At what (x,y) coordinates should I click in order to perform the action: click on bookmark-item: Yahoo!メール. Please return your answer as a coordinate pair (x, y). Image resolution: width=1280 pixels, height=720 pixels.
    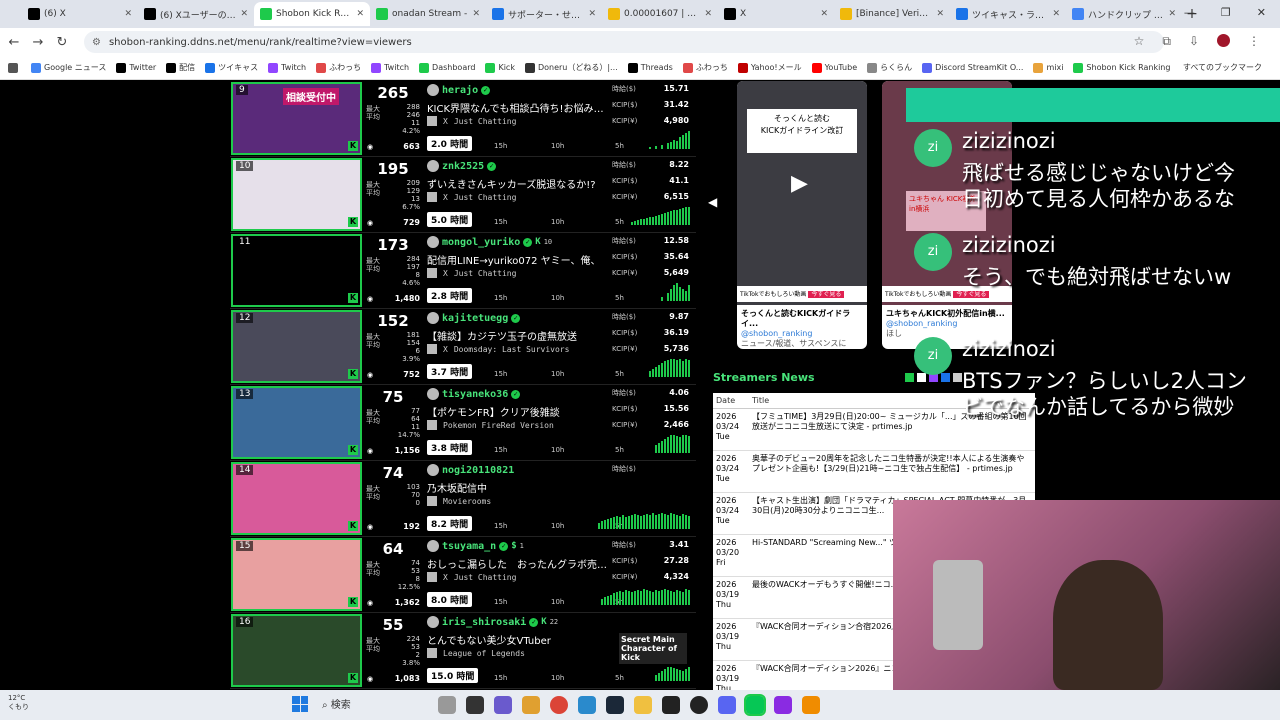
    Looking at the image, I should click on (769, 67).